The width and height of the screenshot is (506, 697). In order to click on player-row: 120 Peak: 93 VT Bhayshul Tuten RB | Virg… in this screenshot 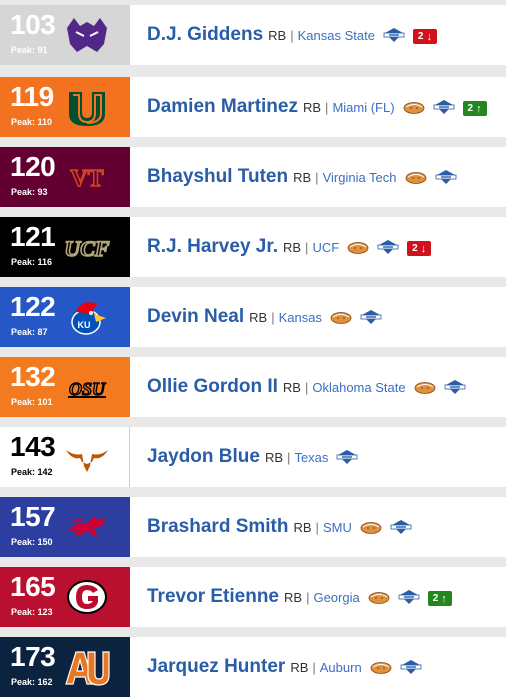, I will do `click(253, 177)`.